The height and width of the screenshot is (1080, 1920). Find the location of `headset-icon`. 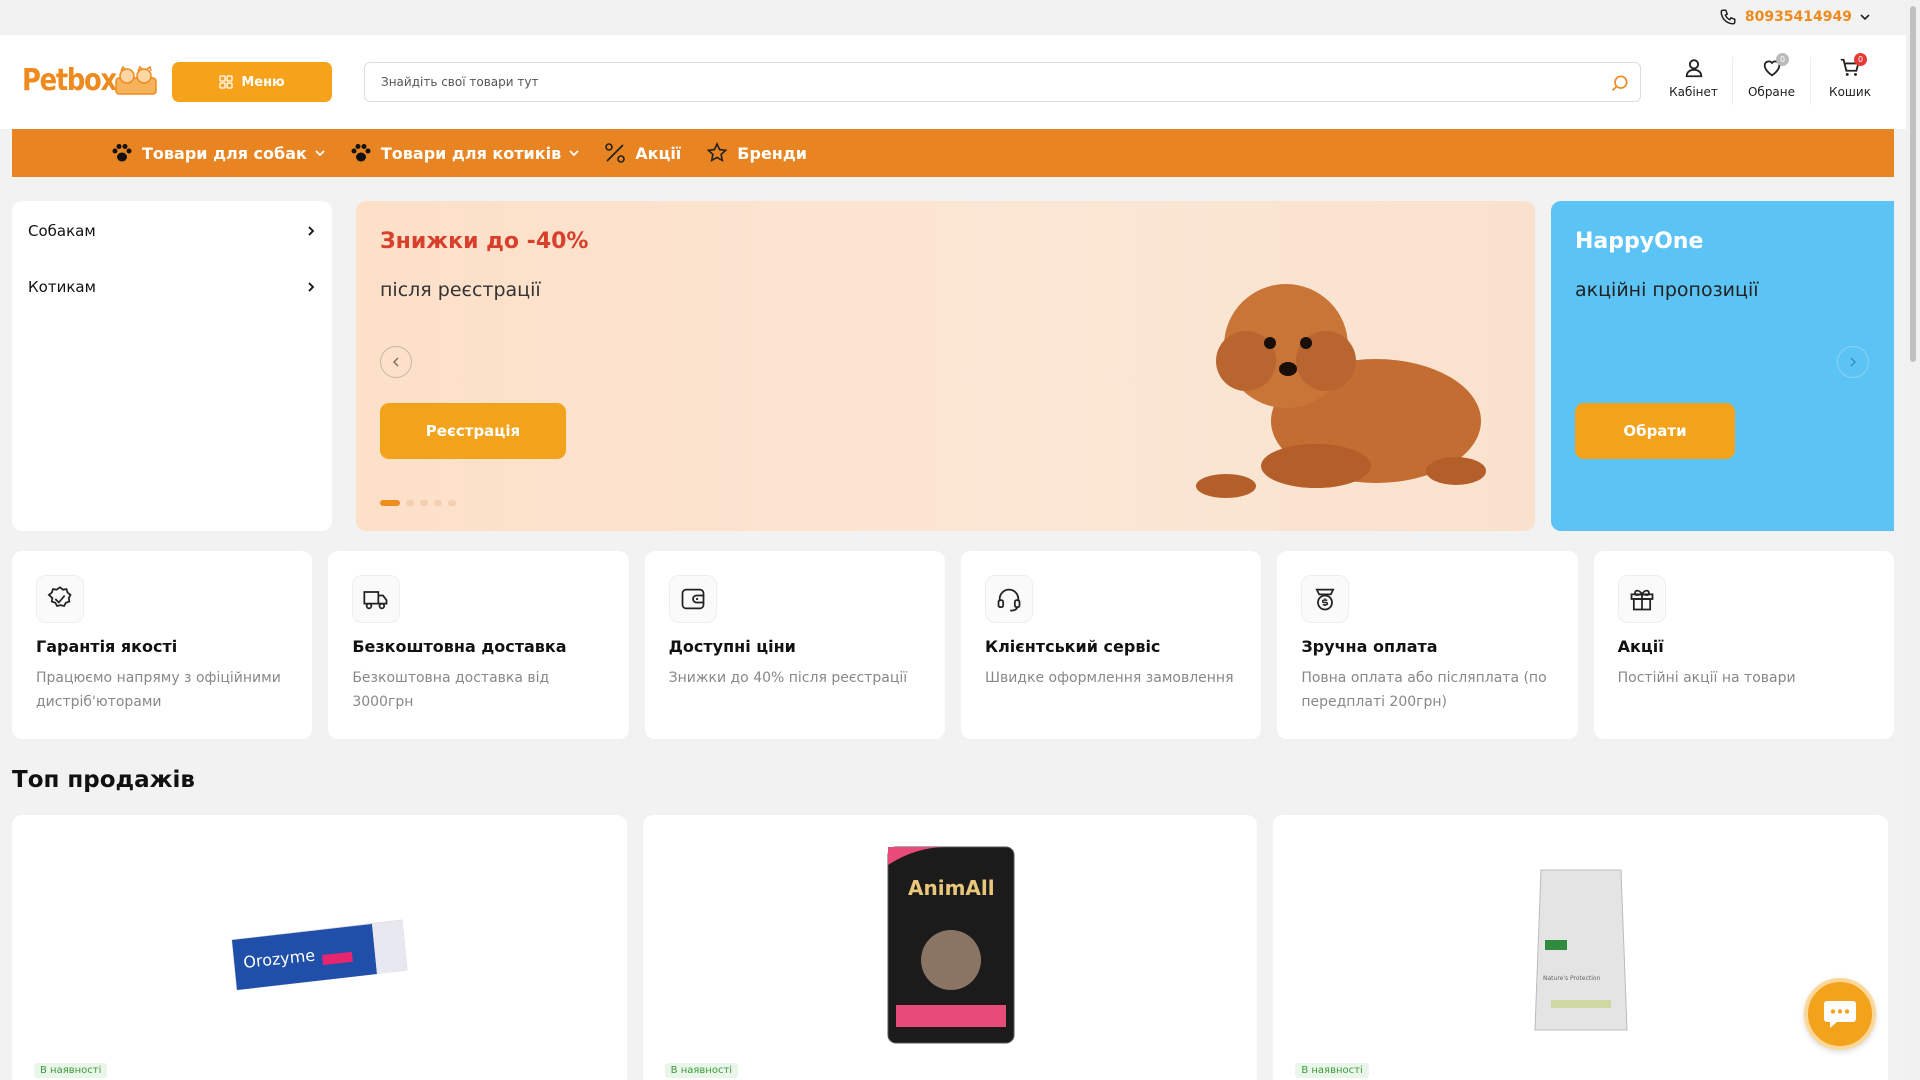

headset-icon is located at coordinates (1009, 600).